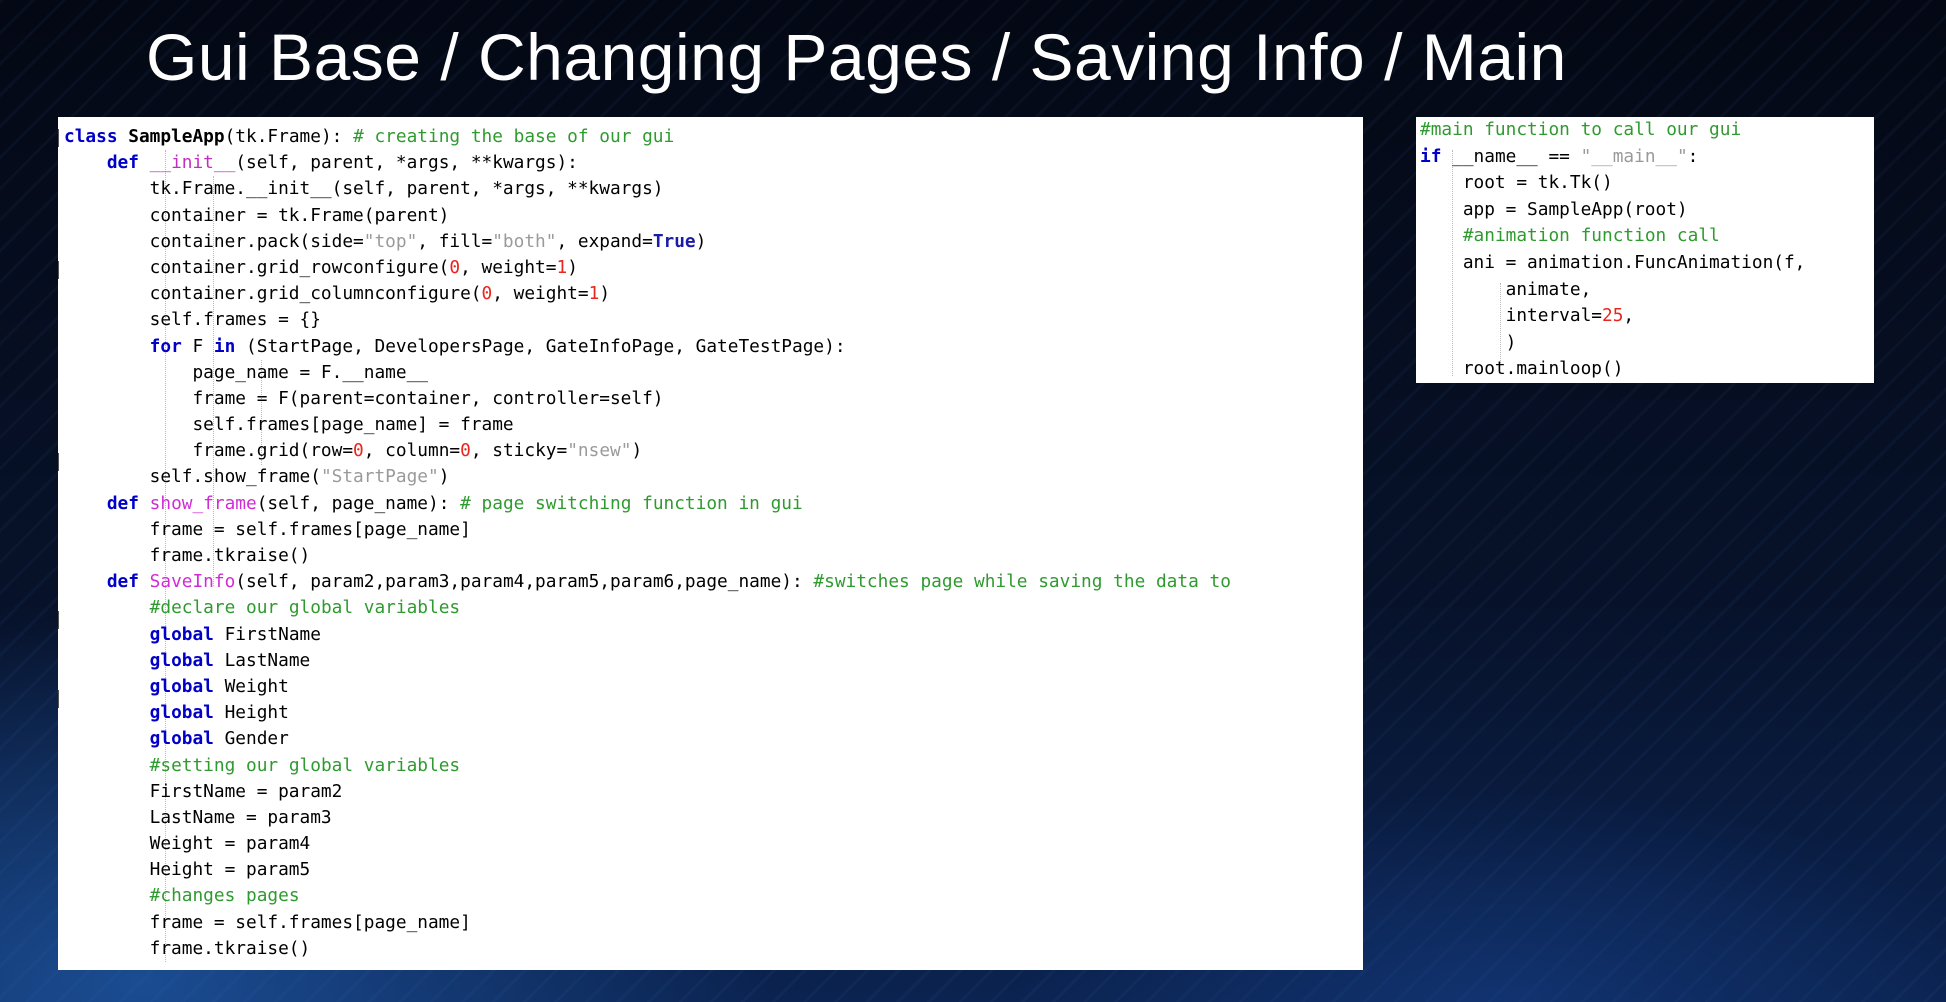 The height and width of the screenshot is (1002, 1946). Describe the element at coordinates (1629, 316) in the screenshot. I see `code-token: ,` at that location.